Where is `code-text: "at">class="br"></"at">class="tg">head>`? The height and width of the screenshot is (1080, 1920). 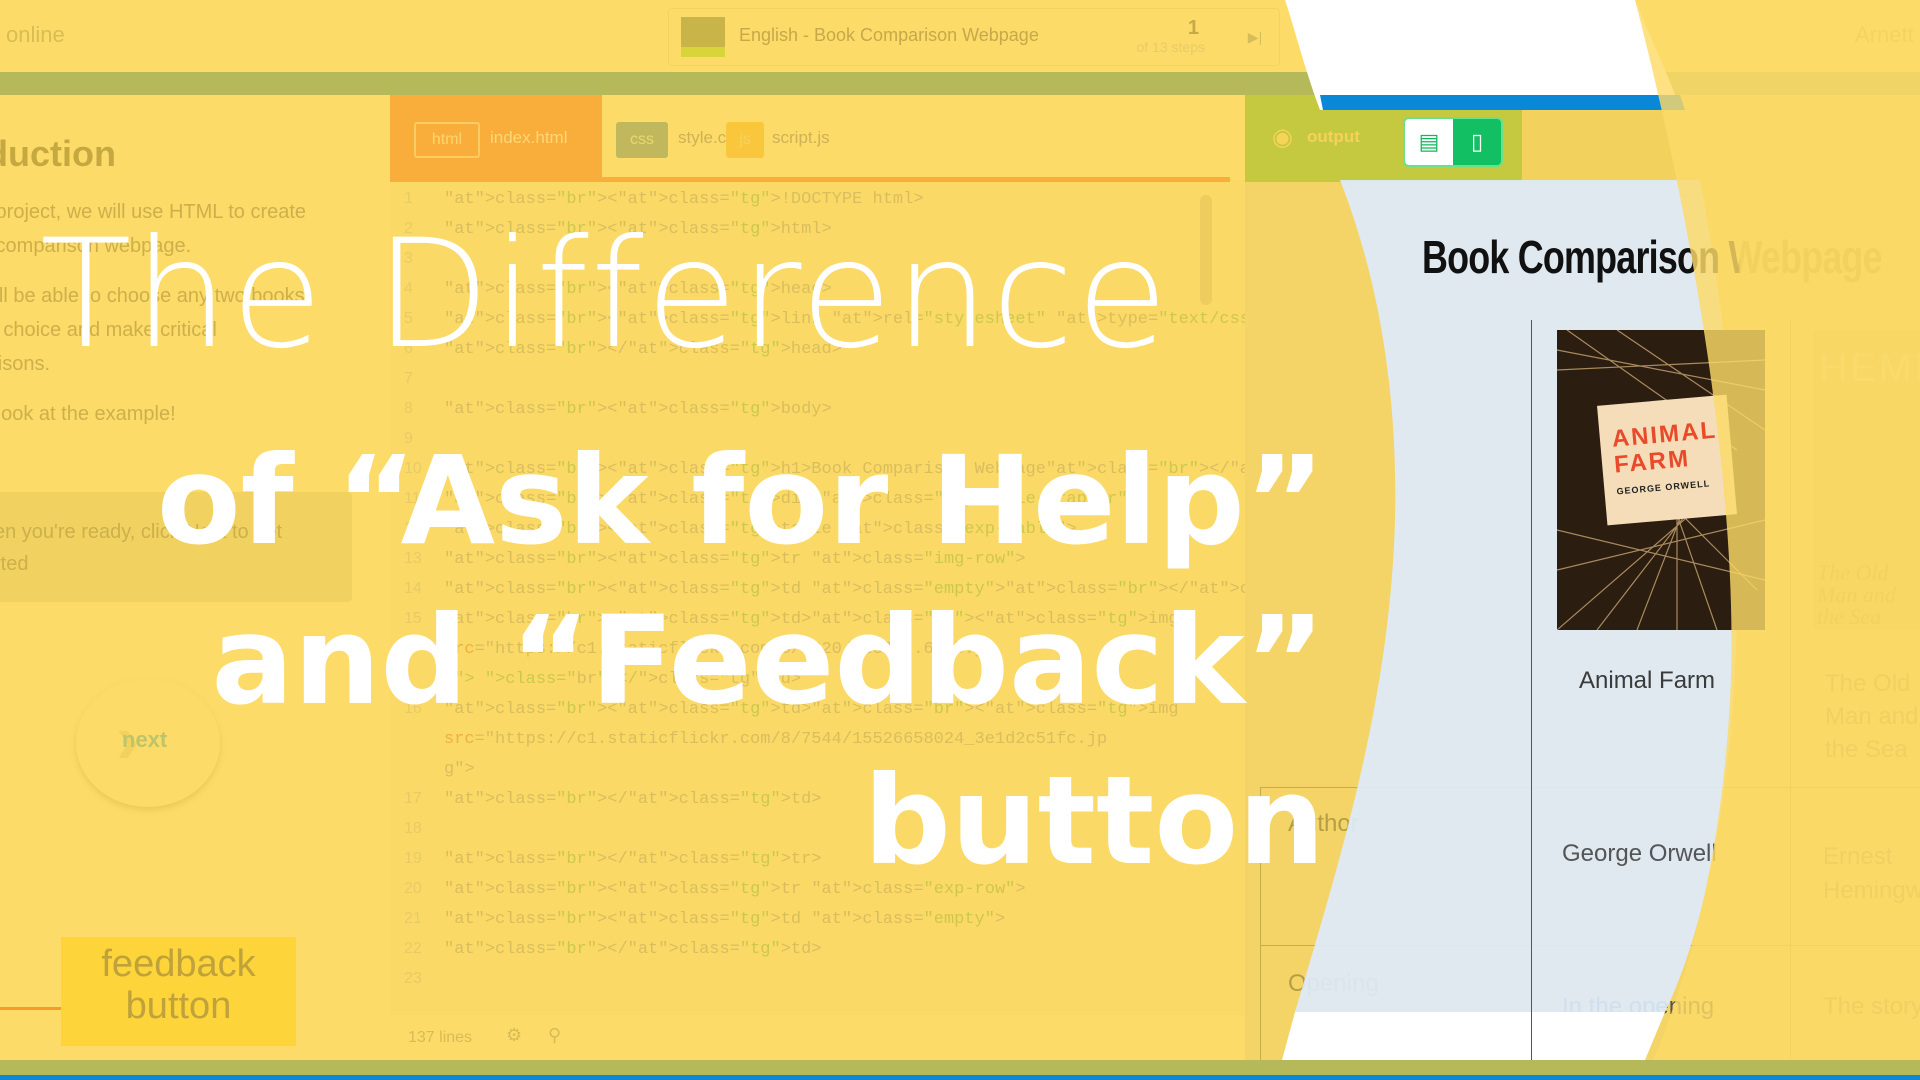
code-text: "at">class="br"></"at">class="tg">head> is located at coordinates (643, 349).